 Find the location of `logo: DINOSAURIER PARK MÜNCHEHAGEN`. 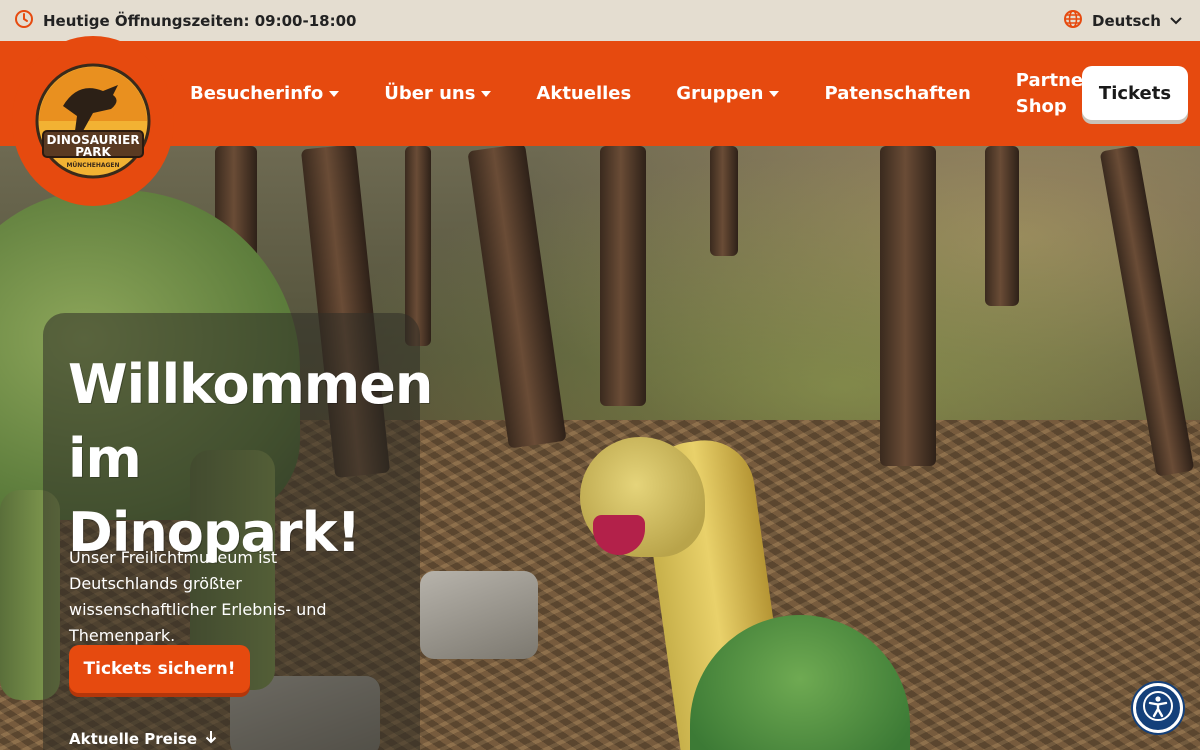

logo: DINOSAURIER PARK MÜNCHEHAGEN is located at coordinates (93, 121).